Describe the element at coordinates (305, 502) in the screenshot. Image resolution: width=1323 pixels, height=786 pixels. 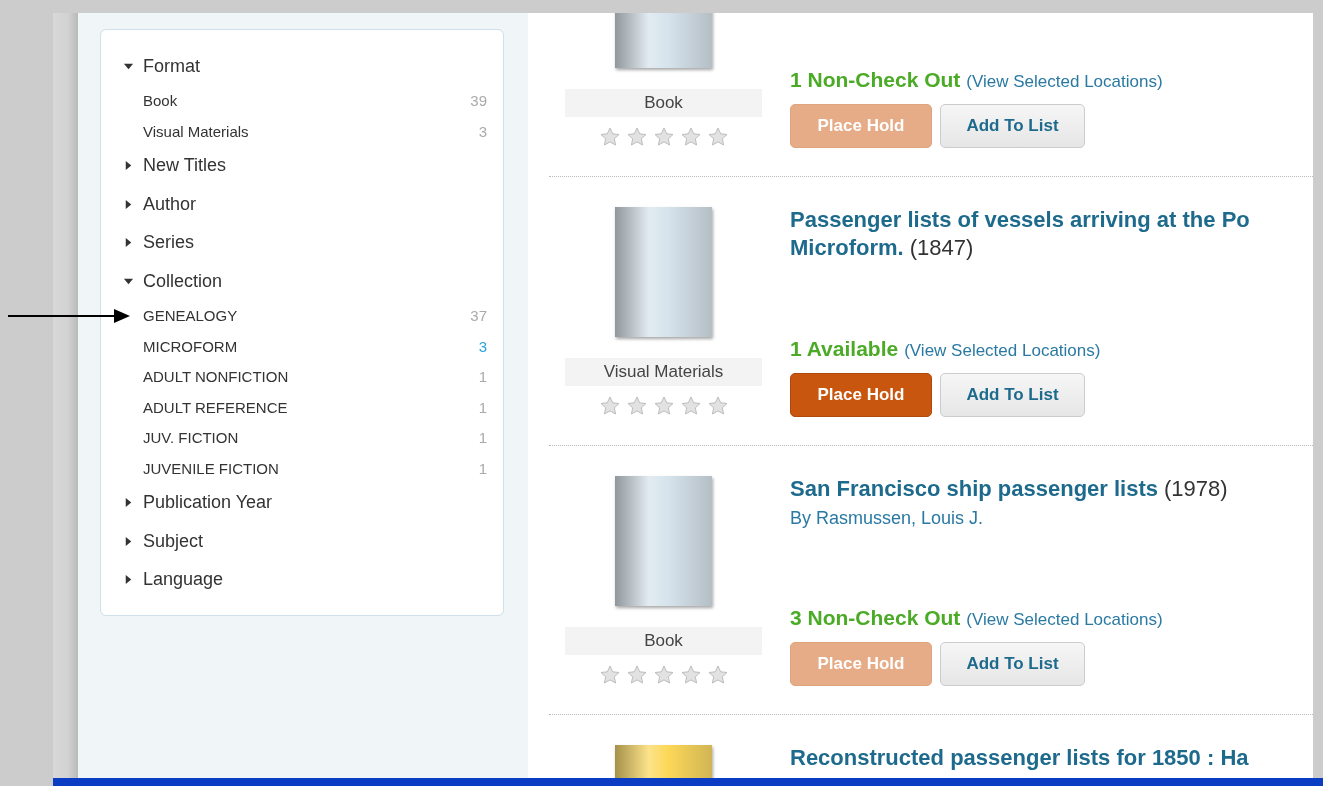
I see `facet-heading: Publication Year` at that location.